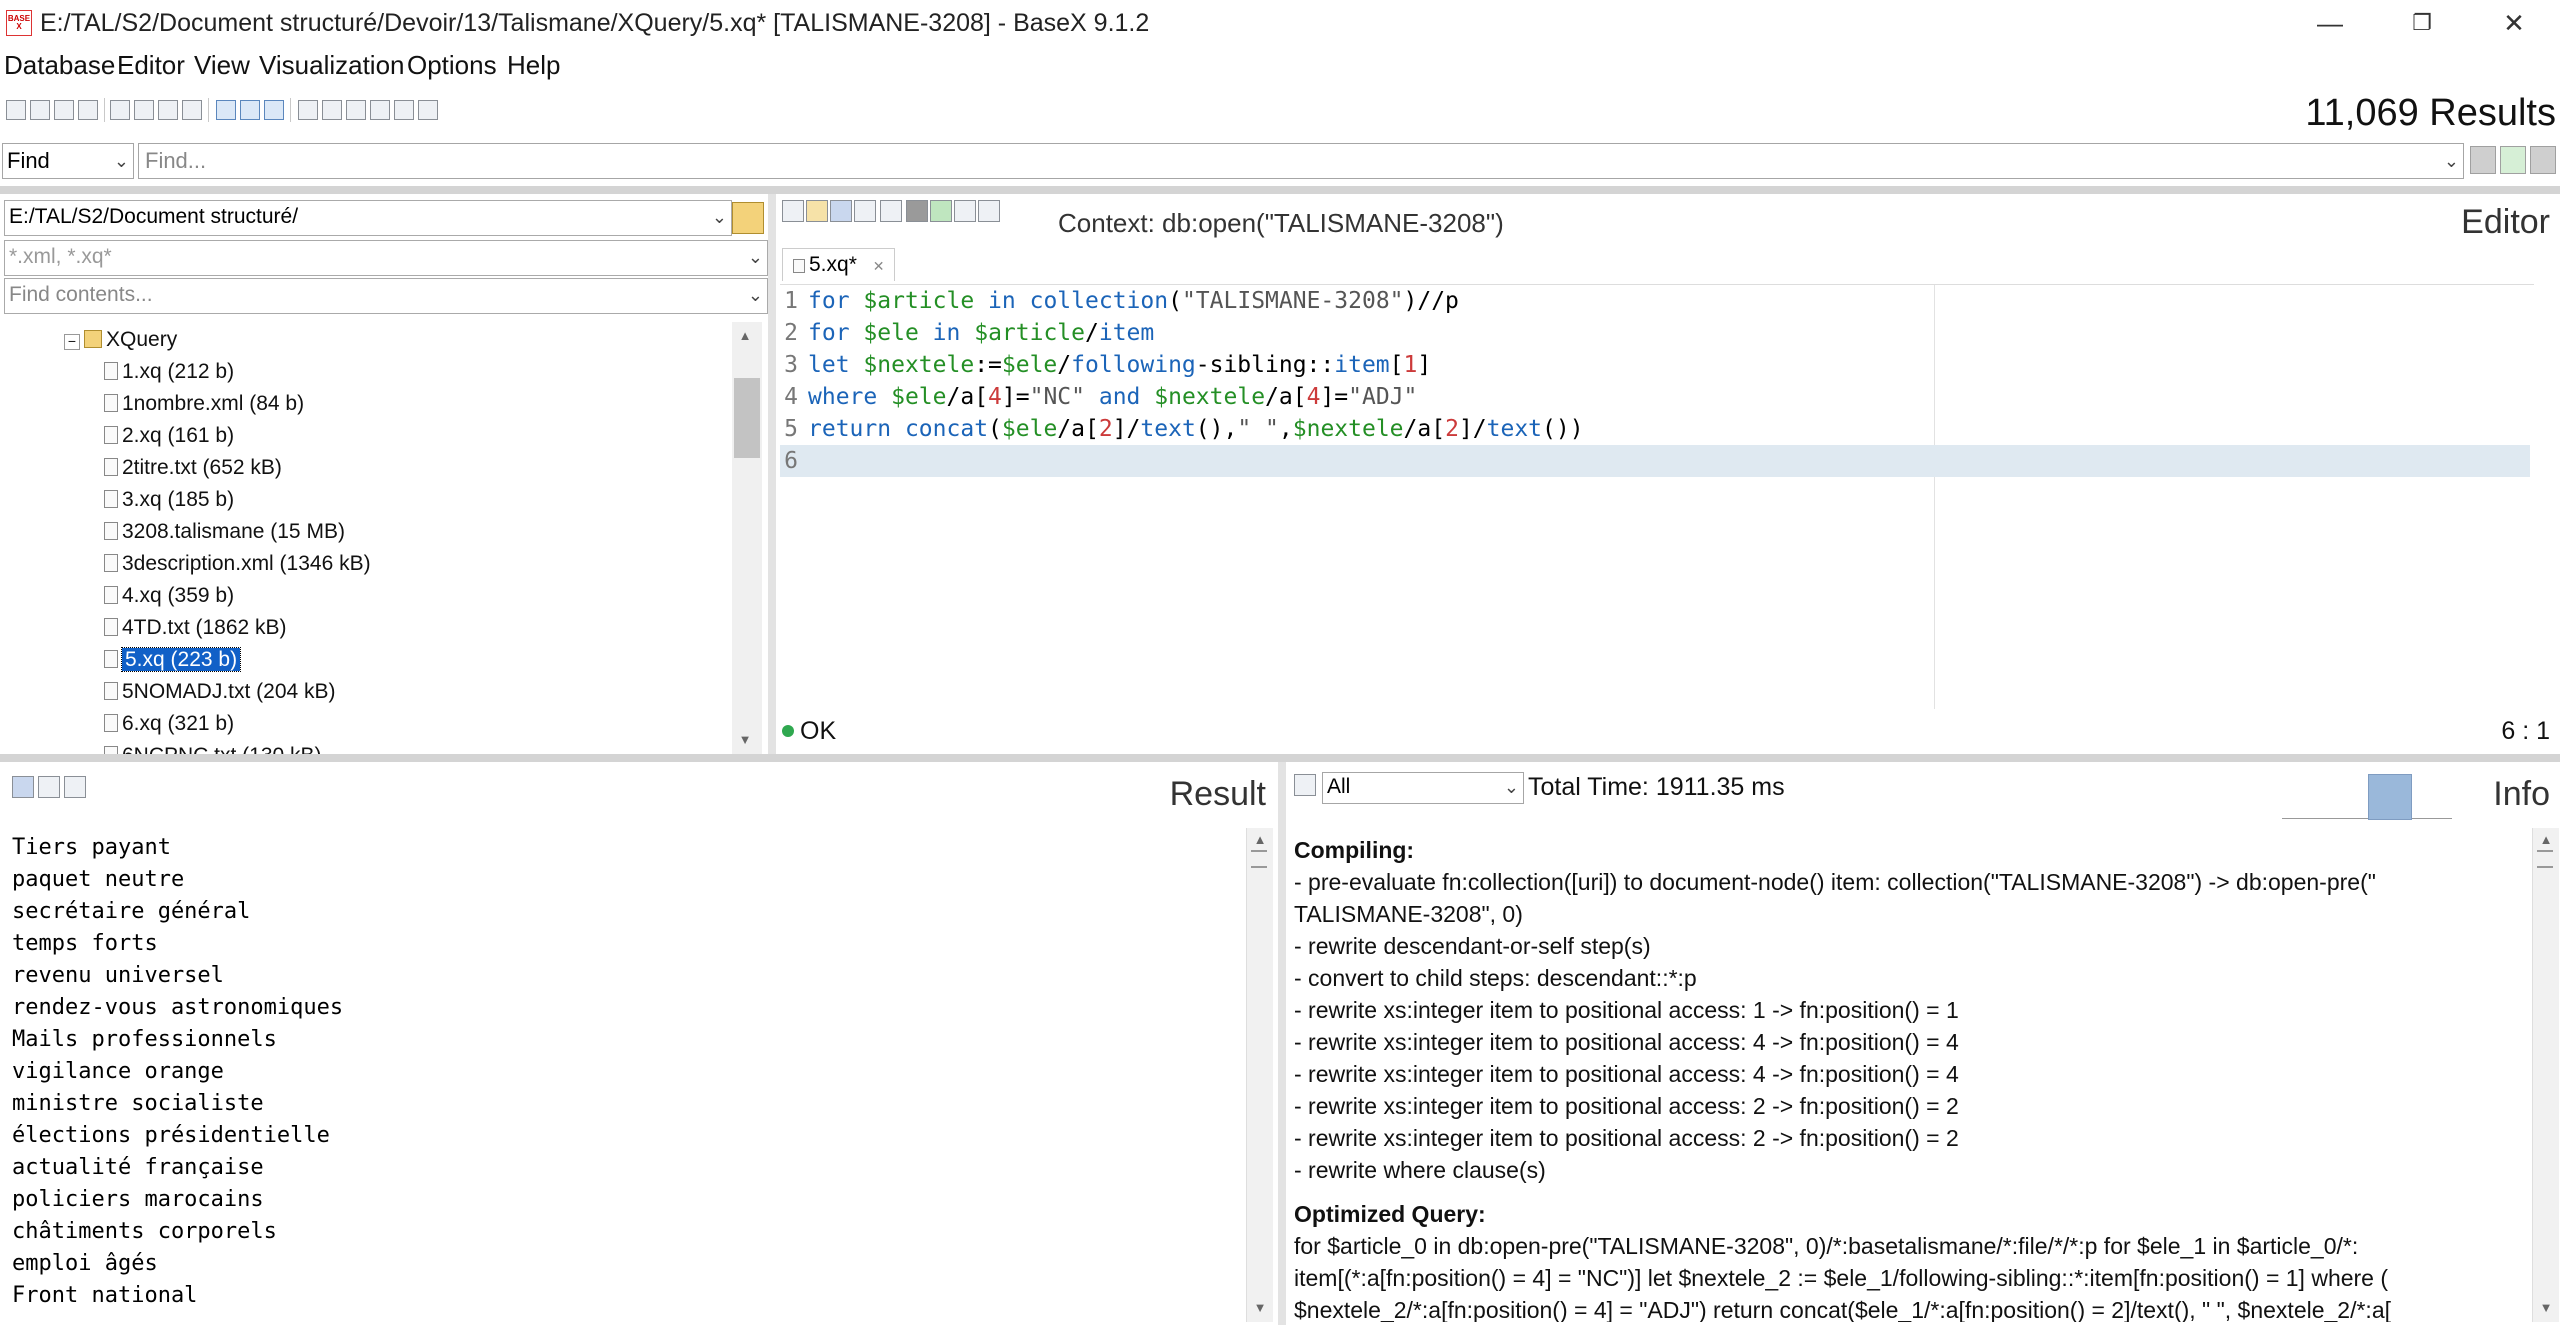  What do you see at coordinates (226, 110) in the screenshot?
I see `project-view-icon` at bounding box center [226, 110].